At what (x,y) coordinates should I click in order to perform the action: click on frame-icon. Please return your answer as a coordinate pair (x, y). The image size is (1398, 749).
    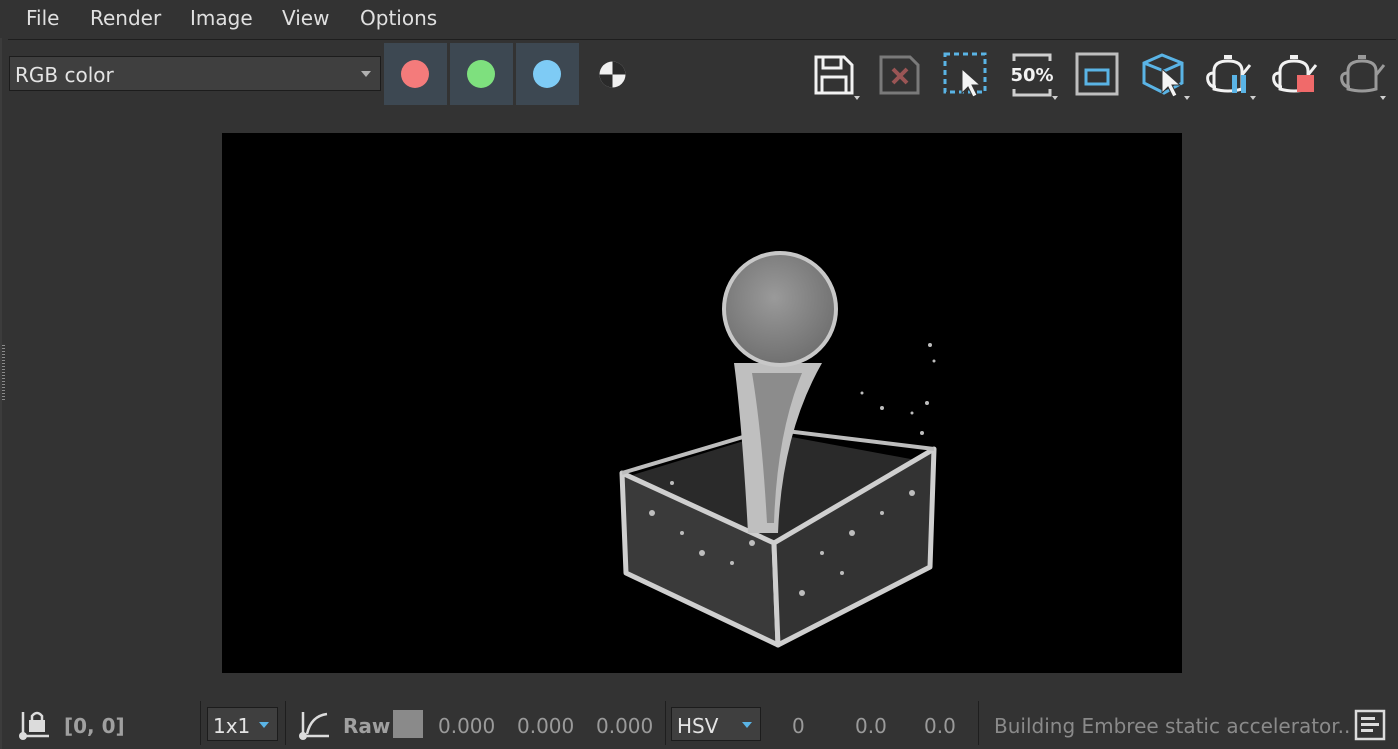
    Looking at the image, I should click on (1097, 74).